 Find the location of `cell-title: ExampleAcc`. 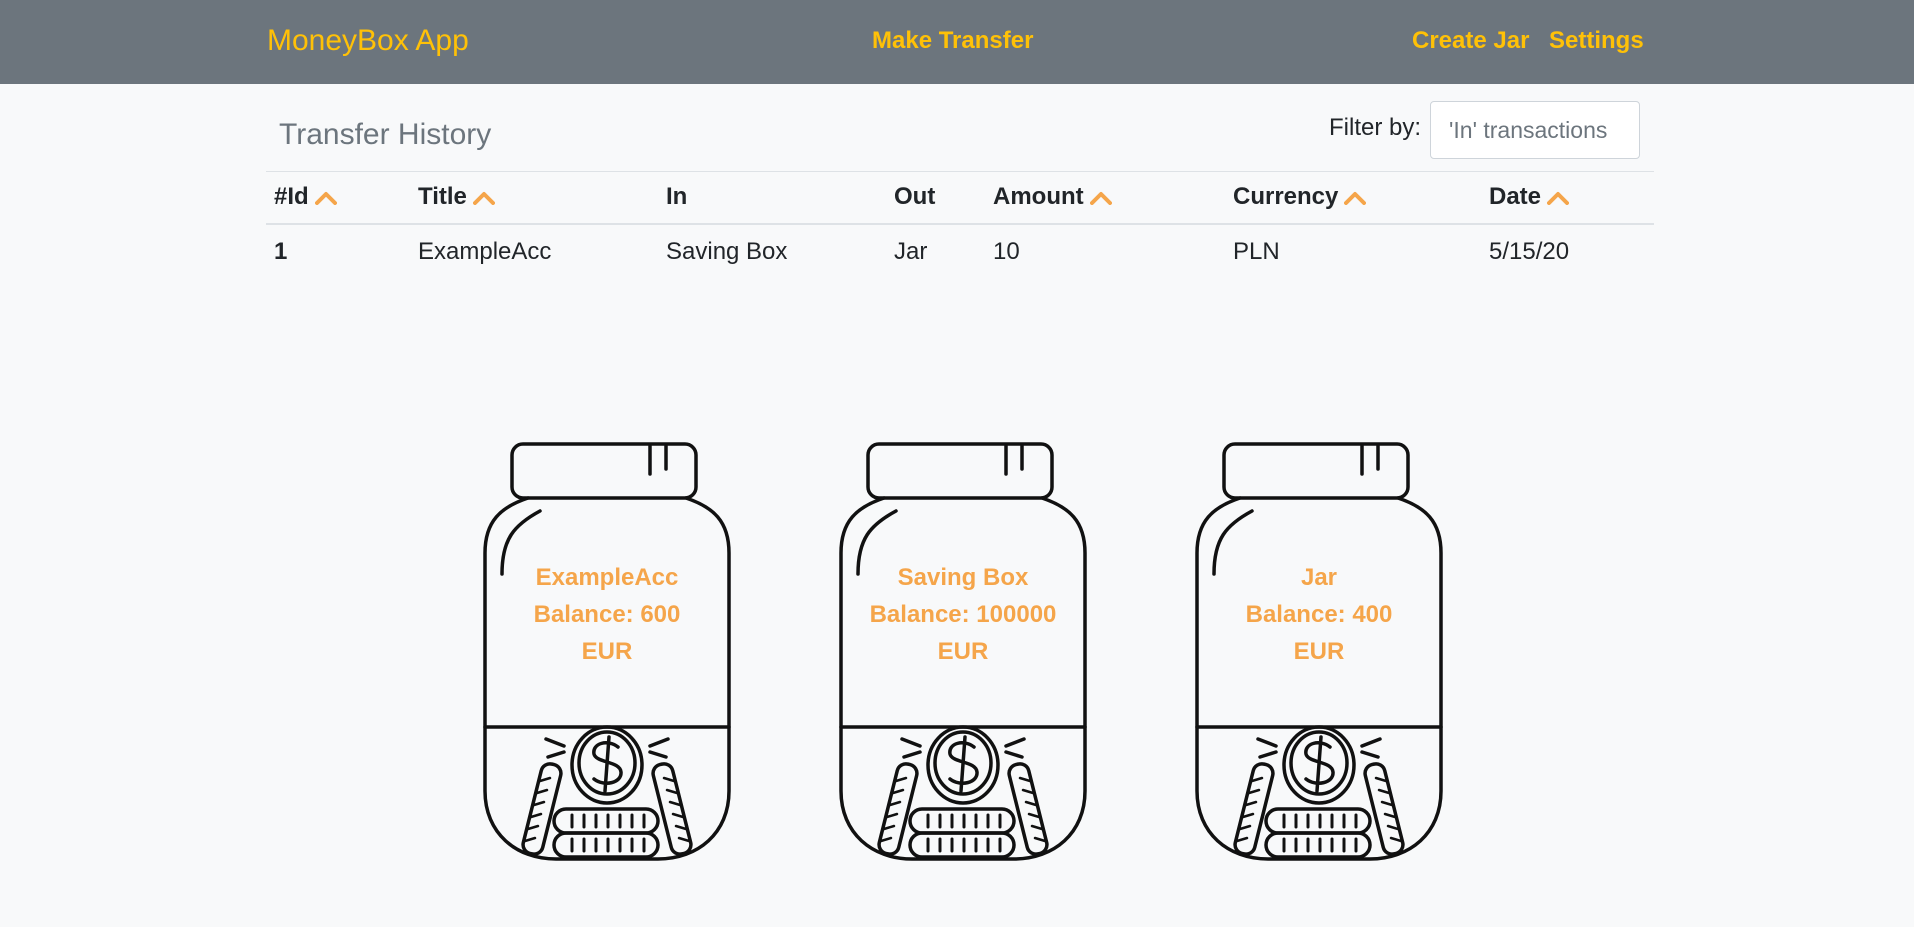

cell-title: ExampleAcc is located at coordinates (485, 251).